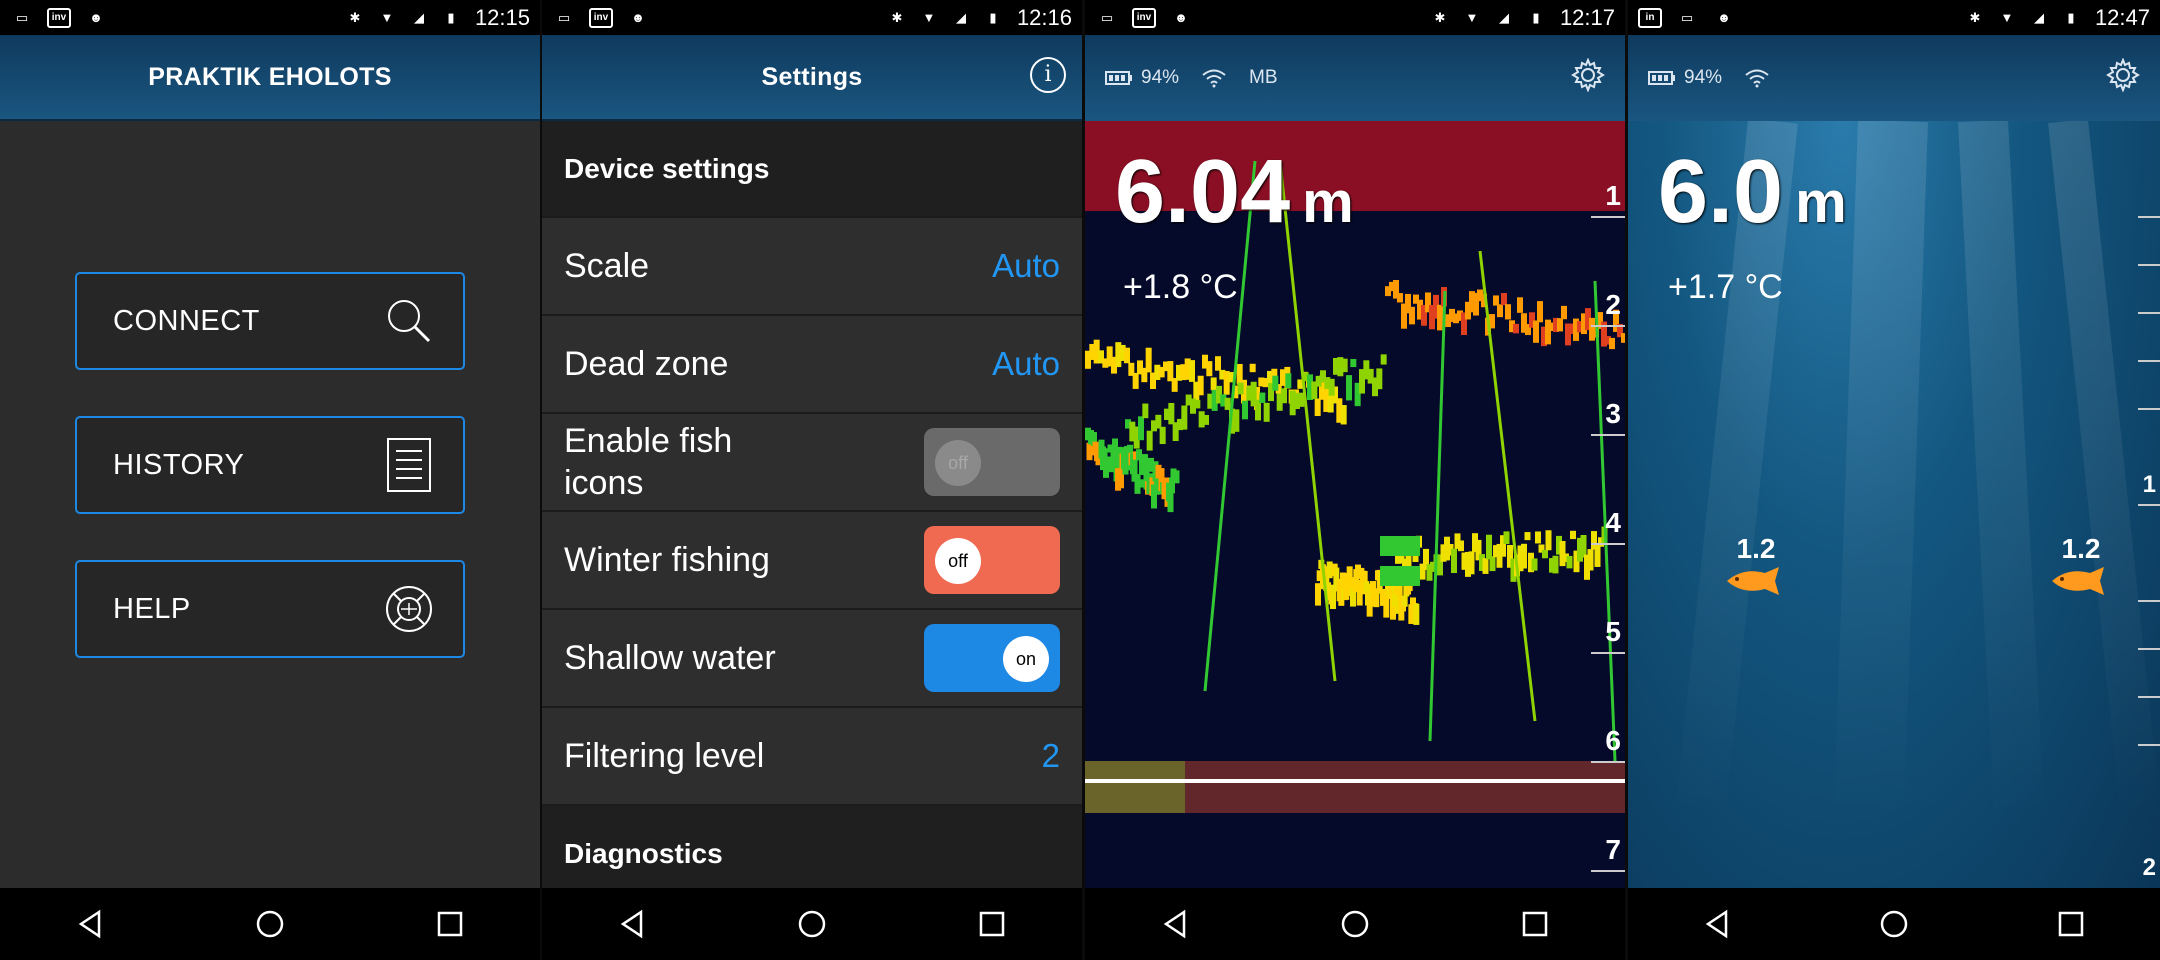 The height and width of the screenshot is (960, 2160). I want to click on fish-echo, so click(1400, 546).